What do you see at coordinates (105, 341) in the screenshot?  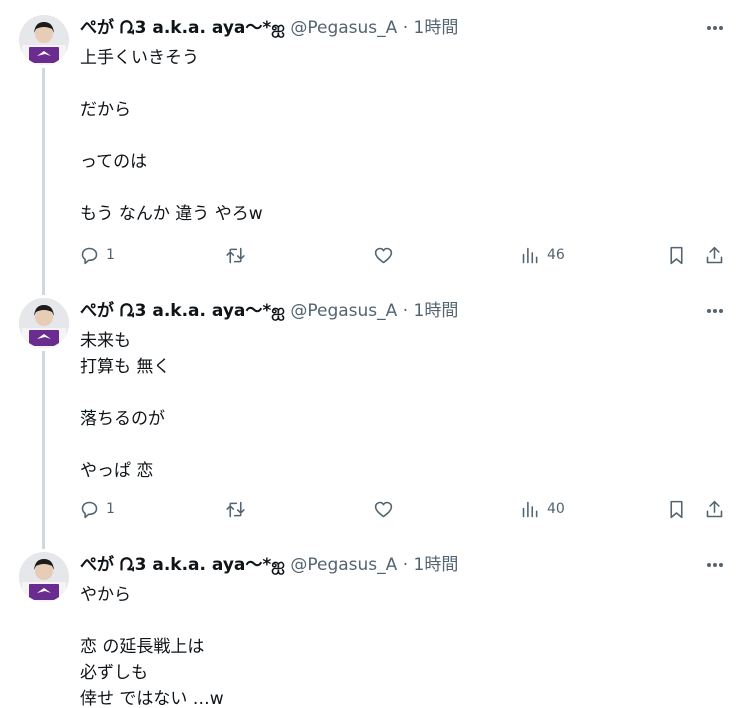 I see `tweet-line: 未来も` at bounding box center [105, 341].